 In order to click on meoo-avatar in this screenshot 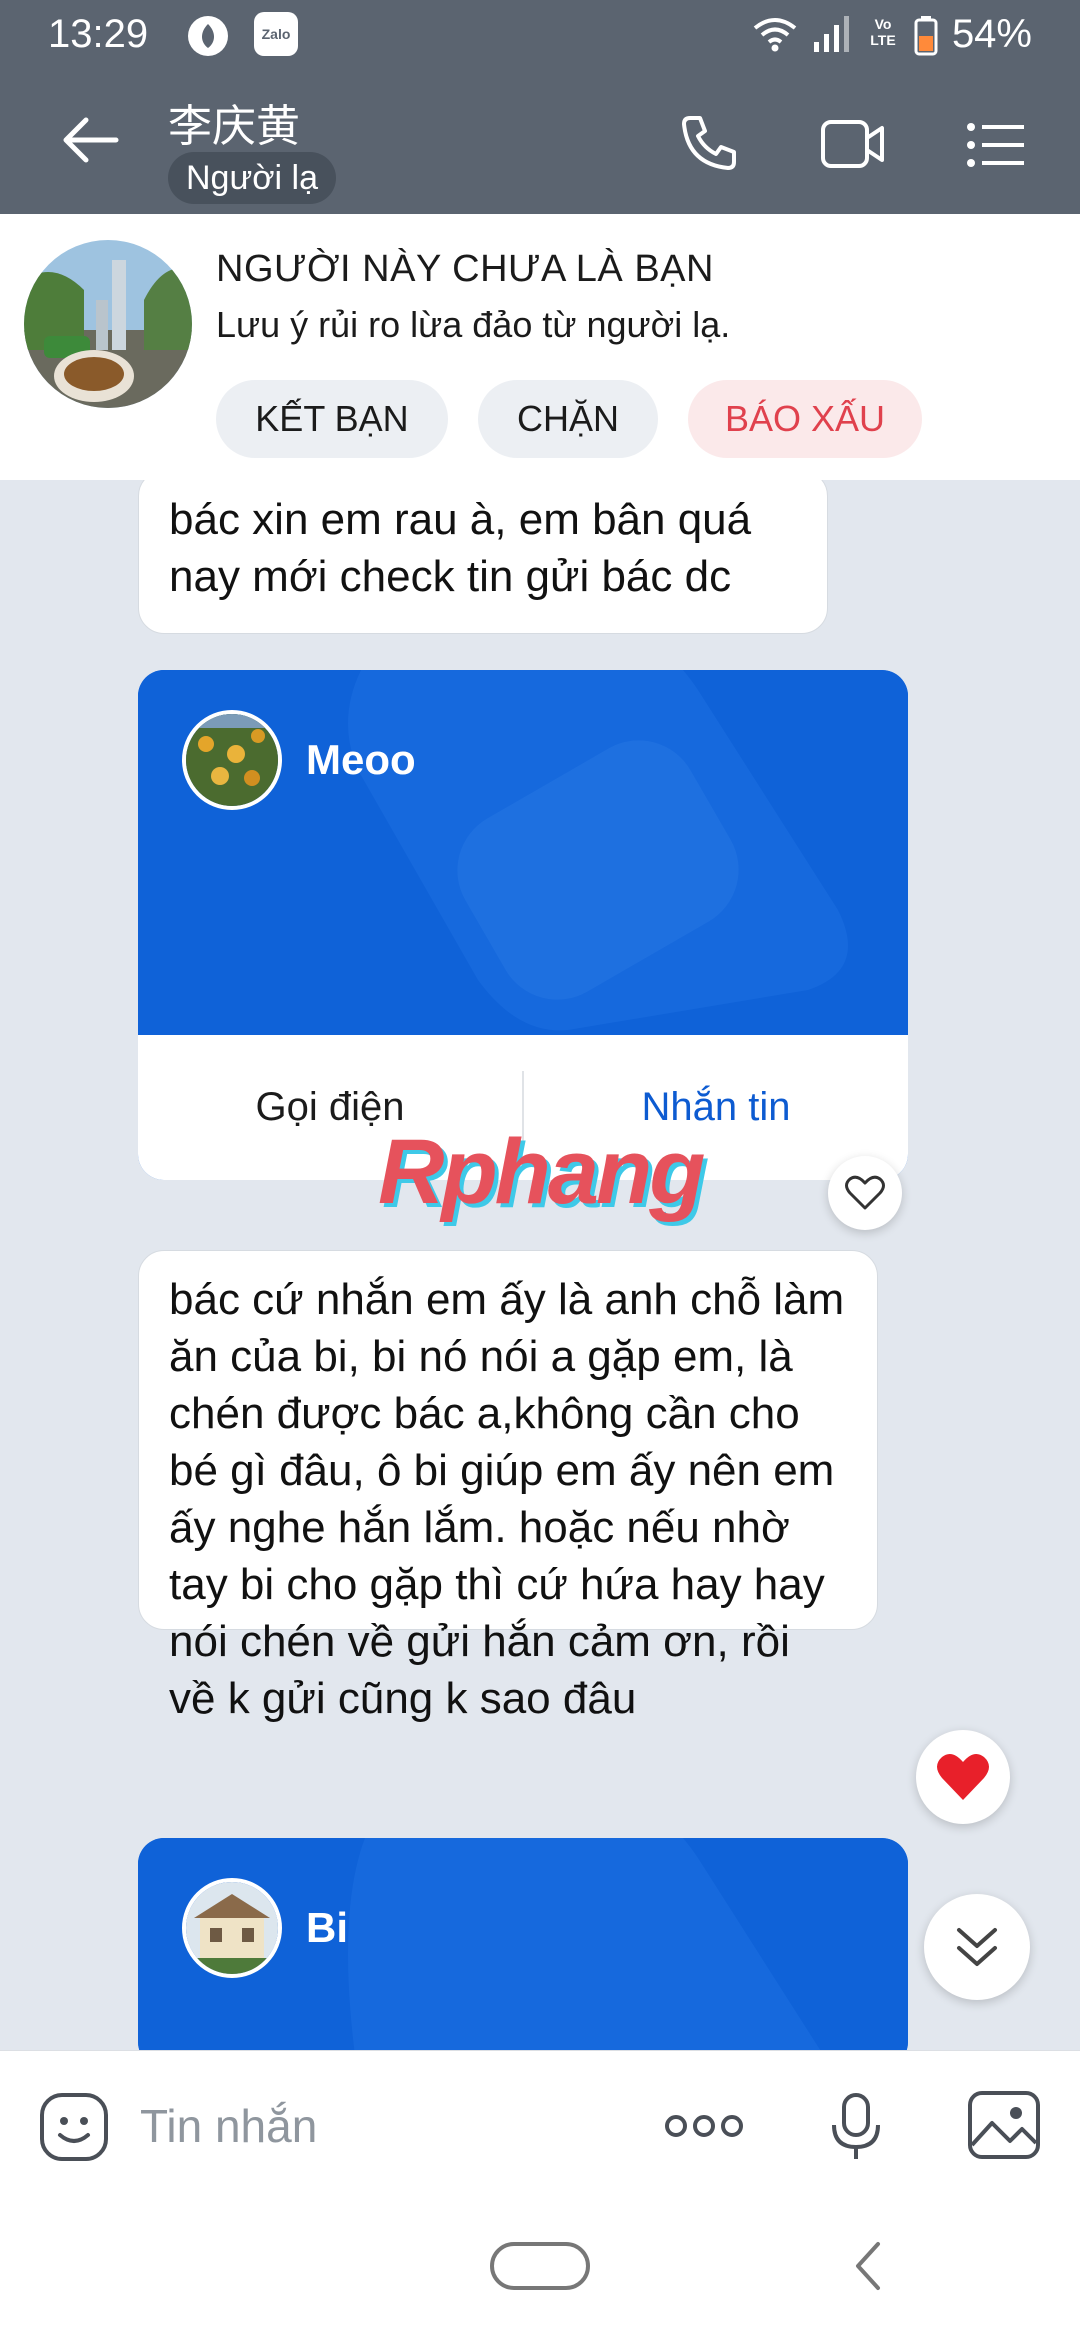, I will do `click(232, 760)`.